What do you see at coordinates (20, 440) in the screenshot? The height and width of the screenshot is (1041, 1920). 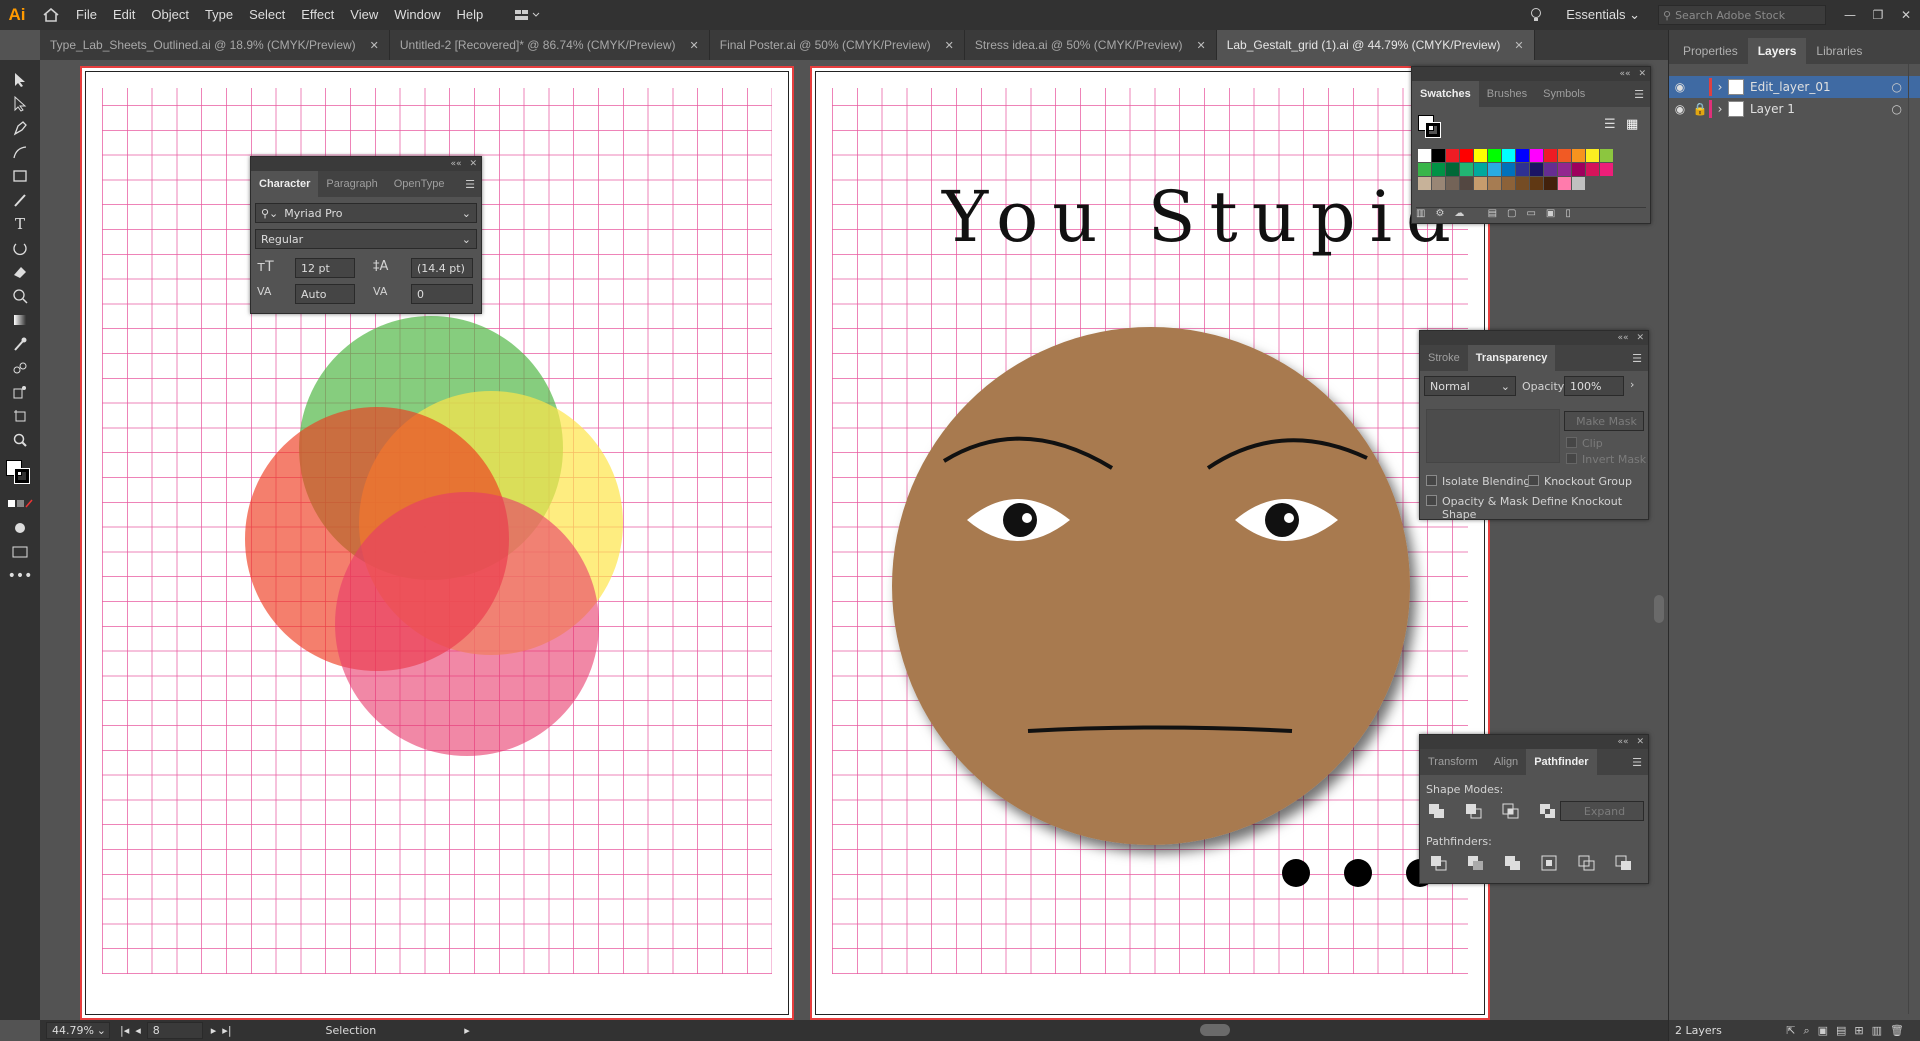 I see `zoom-tool-icon` at bounding box center [20, 440].